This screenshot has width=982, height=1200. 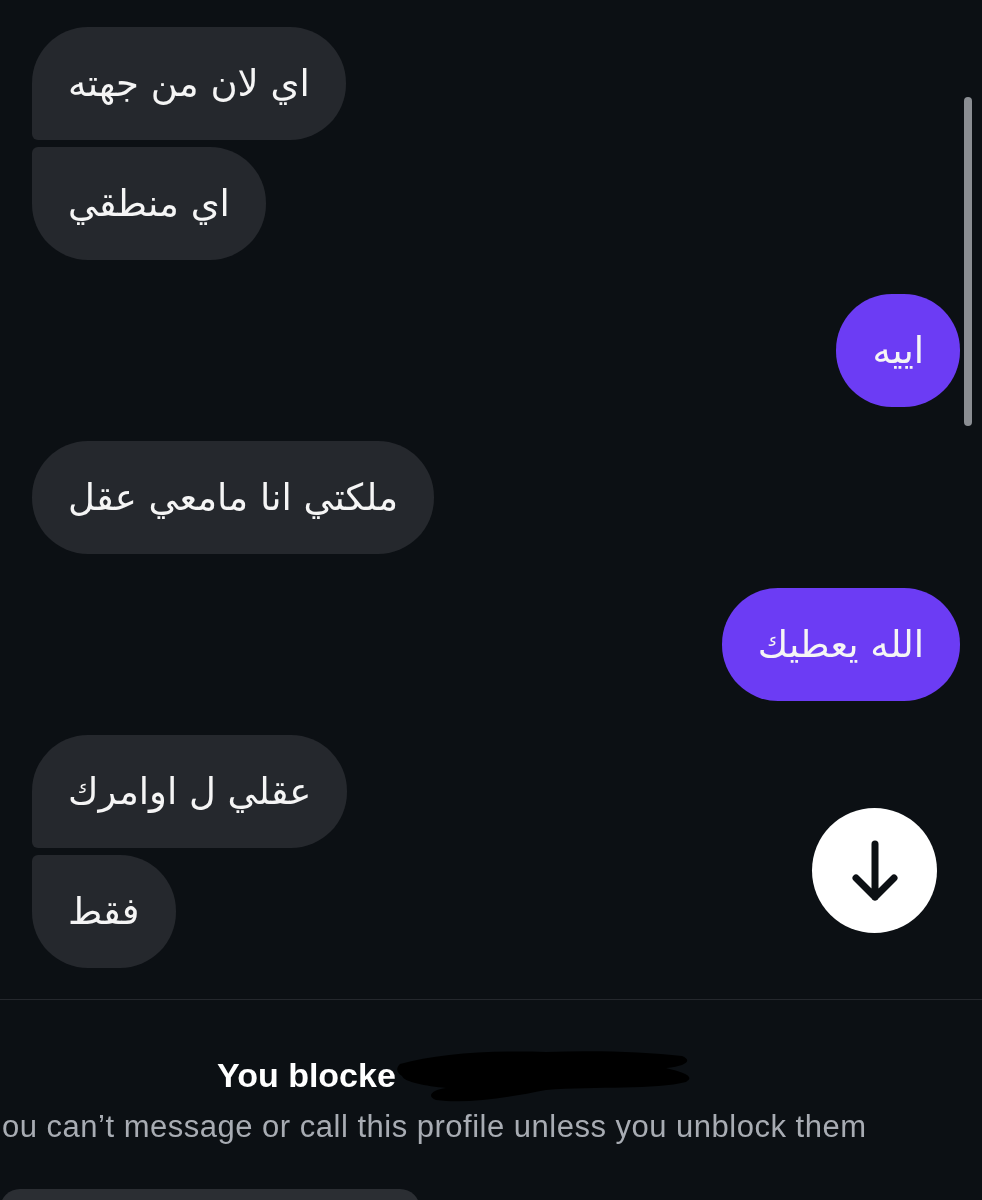 What do you see at coordinates (874, 870) in the screenshot?
I see `arrow-down-icon` at bounding box center [874, 870].